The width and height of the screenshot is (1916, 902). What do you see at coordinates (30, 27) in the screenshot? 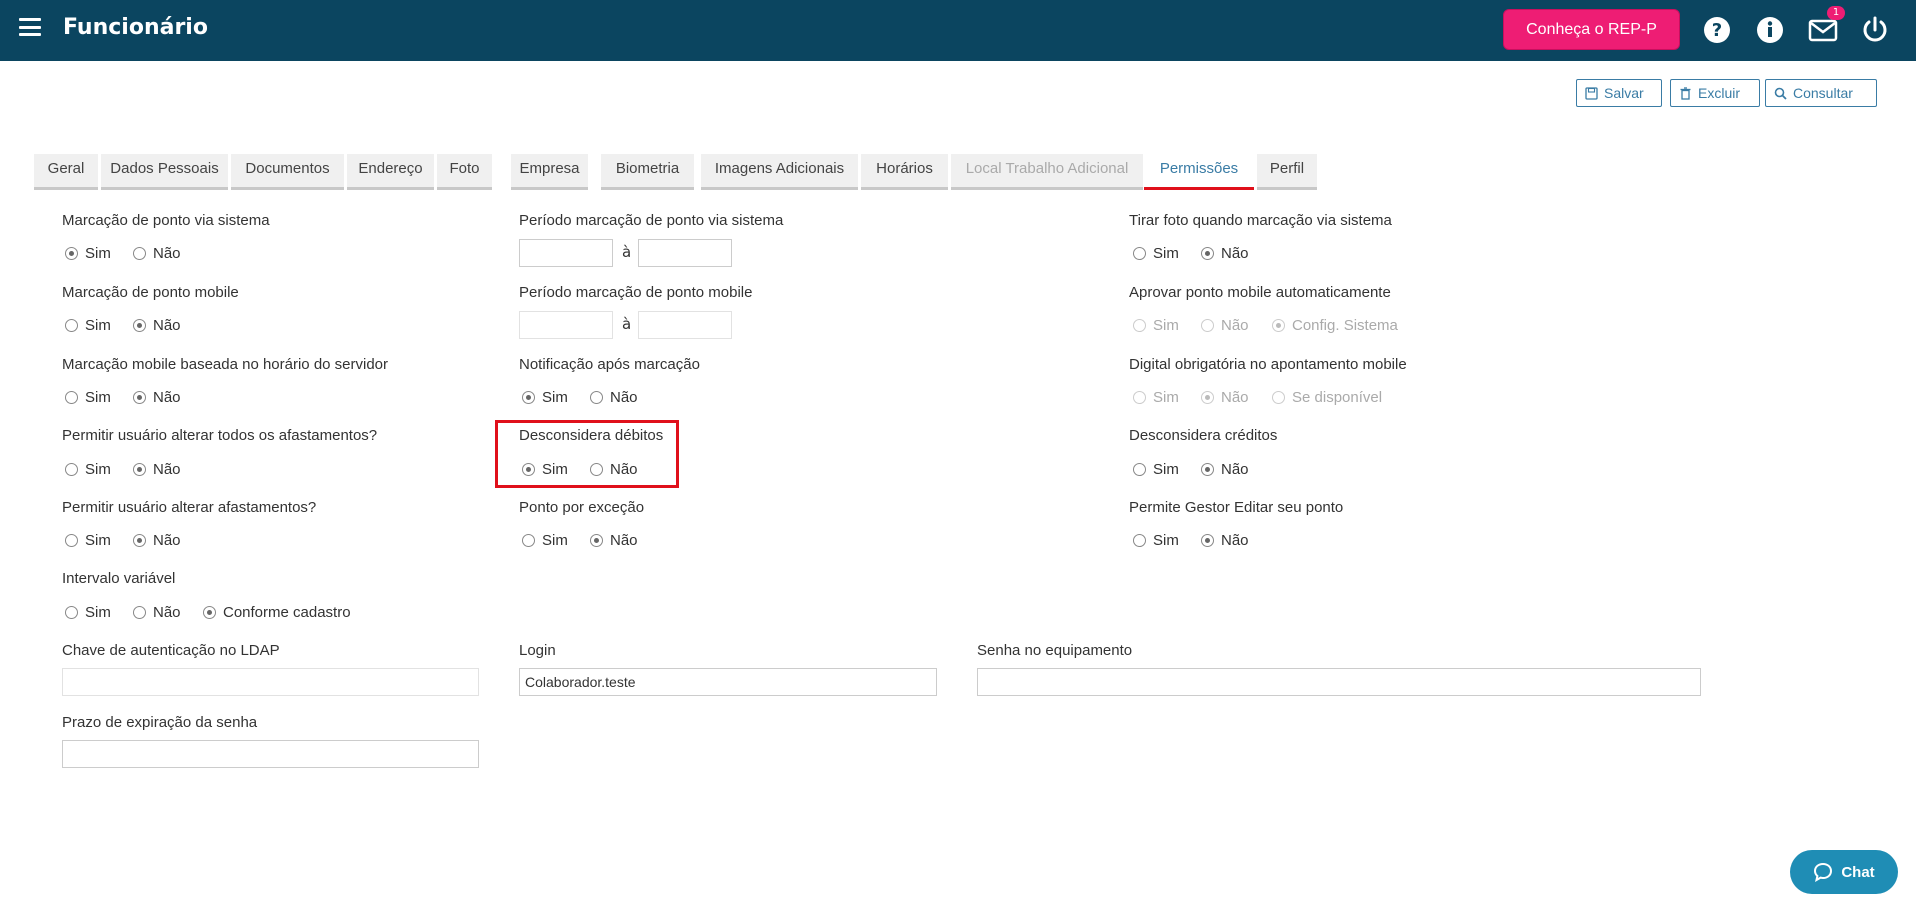
I see `hamburger-menu-icon` at bounding box center [30, 27].